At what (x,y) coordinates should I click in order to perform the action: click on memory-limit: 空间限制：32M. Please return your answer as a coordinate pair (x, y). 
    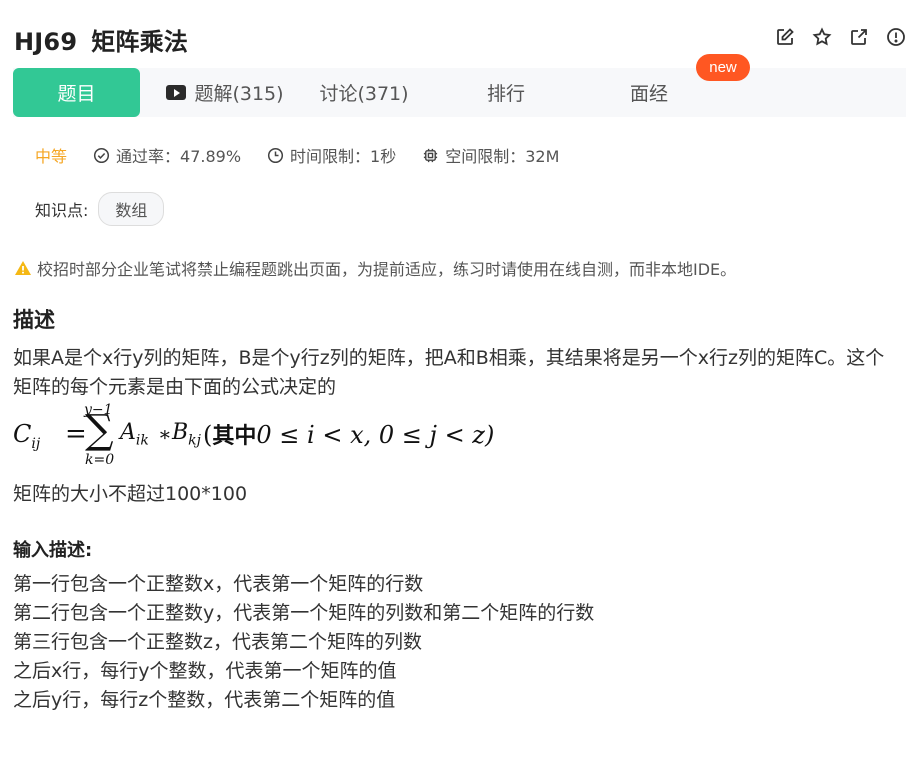
    Looking at the image, I should click on (490, 155).